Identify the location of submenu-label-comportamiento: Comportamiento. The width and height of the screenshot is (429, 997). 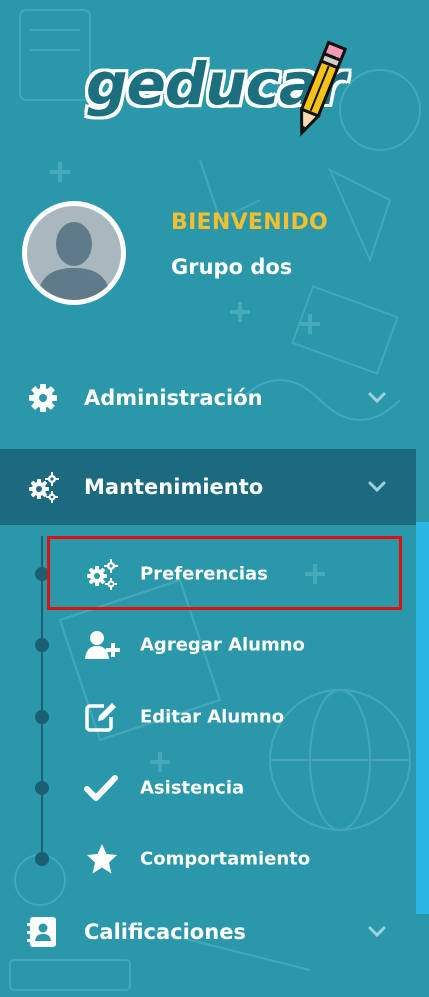
(225, 859).